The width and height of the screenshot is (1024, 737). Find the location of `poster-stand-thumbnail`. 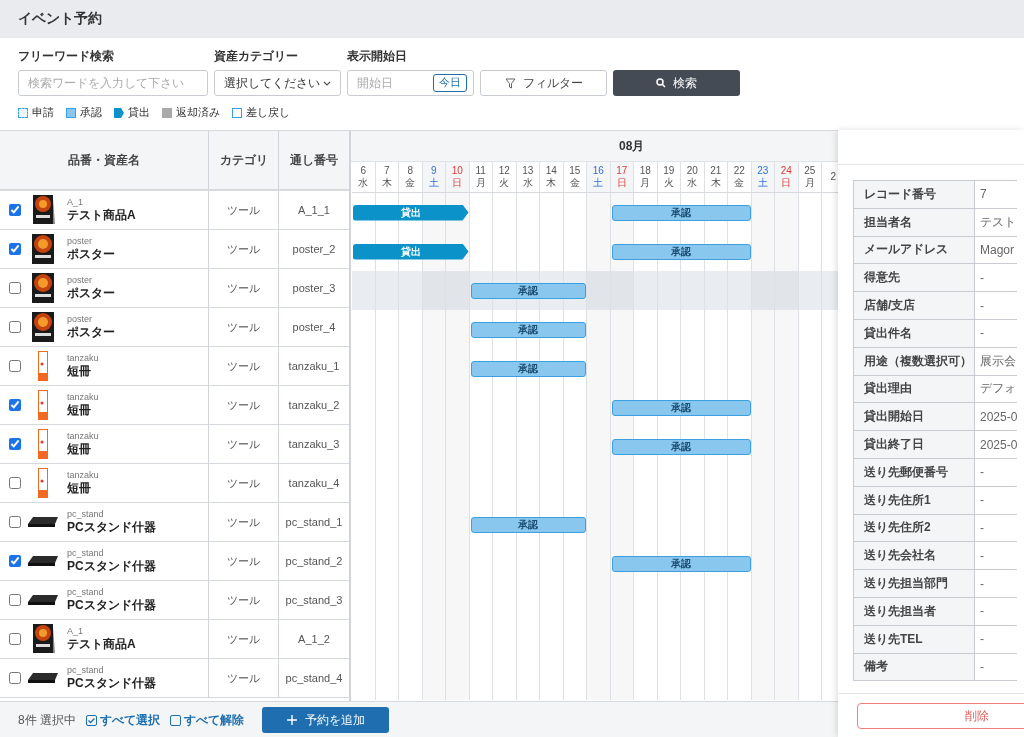

poster-stand-thumbnail is located at coordinates (43, 210).